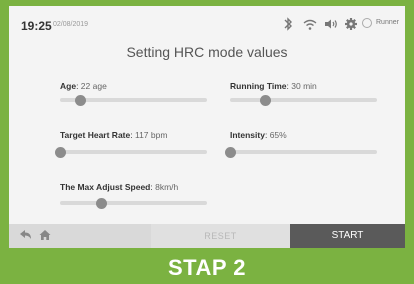 The height and width of the screenshot is (284, 414). I want to click on volume-icon, so click(331, 24).